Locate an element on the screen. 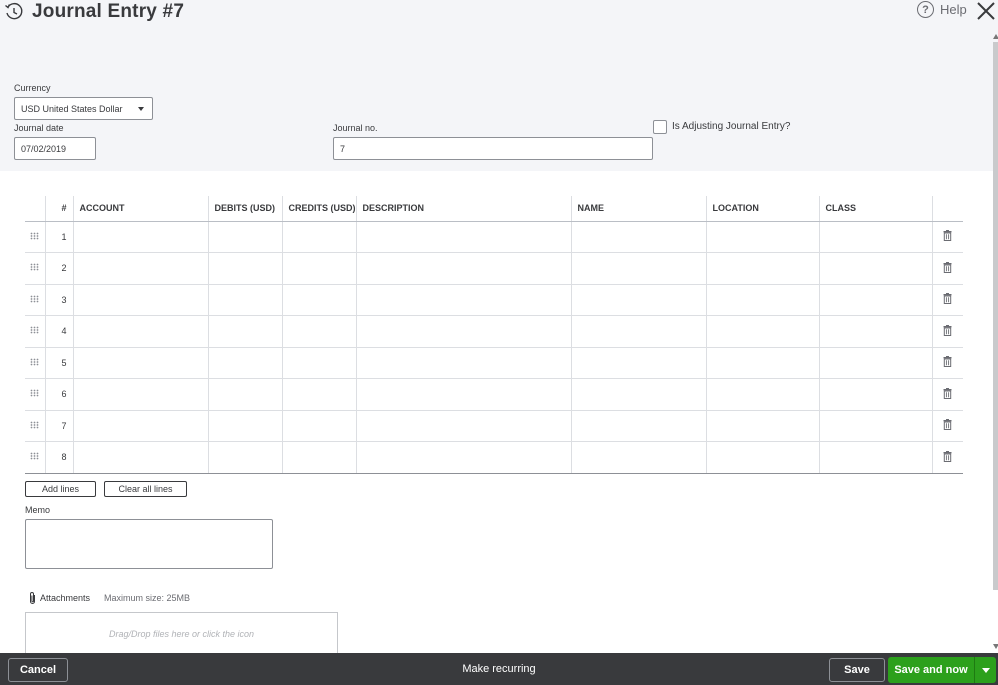 Image resolution: width=998 pixels, height=685 pixels. table-row: 5 is located at coordinates (494, 363).